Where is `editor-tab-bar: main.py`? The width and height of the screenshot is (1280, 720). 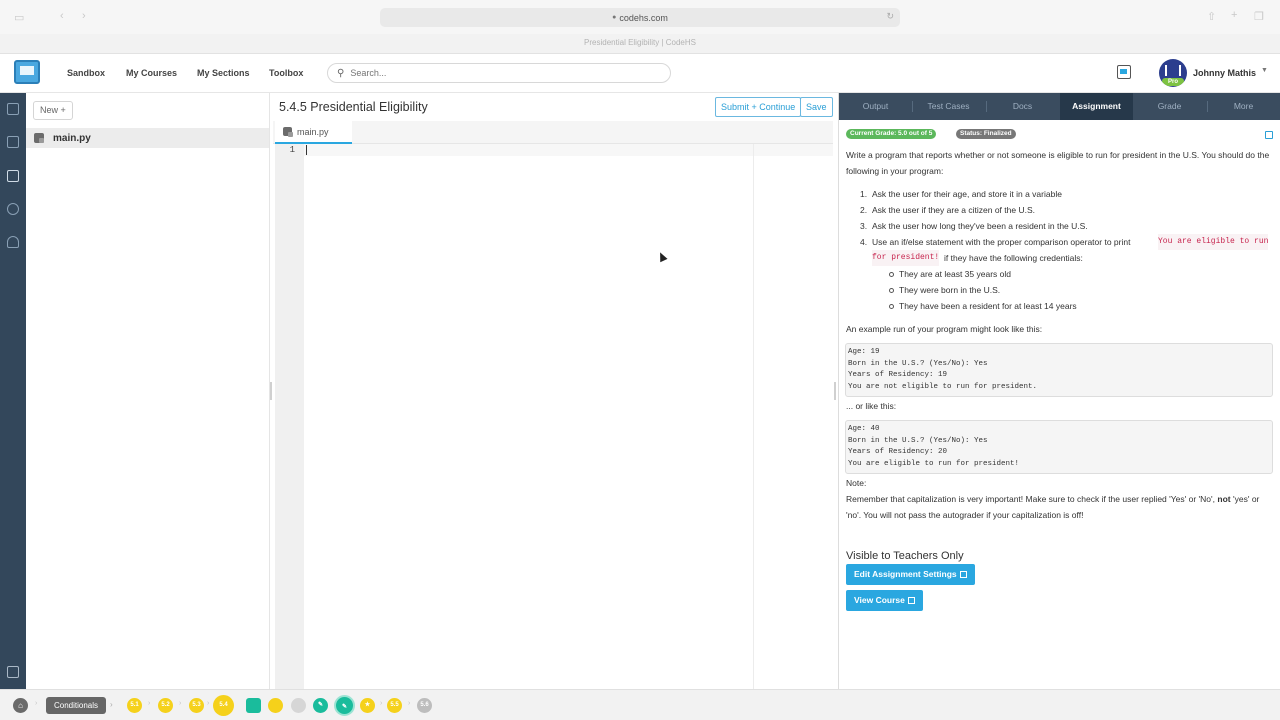
editor-tab-bar: main.py is located at coordinates (553, 132).